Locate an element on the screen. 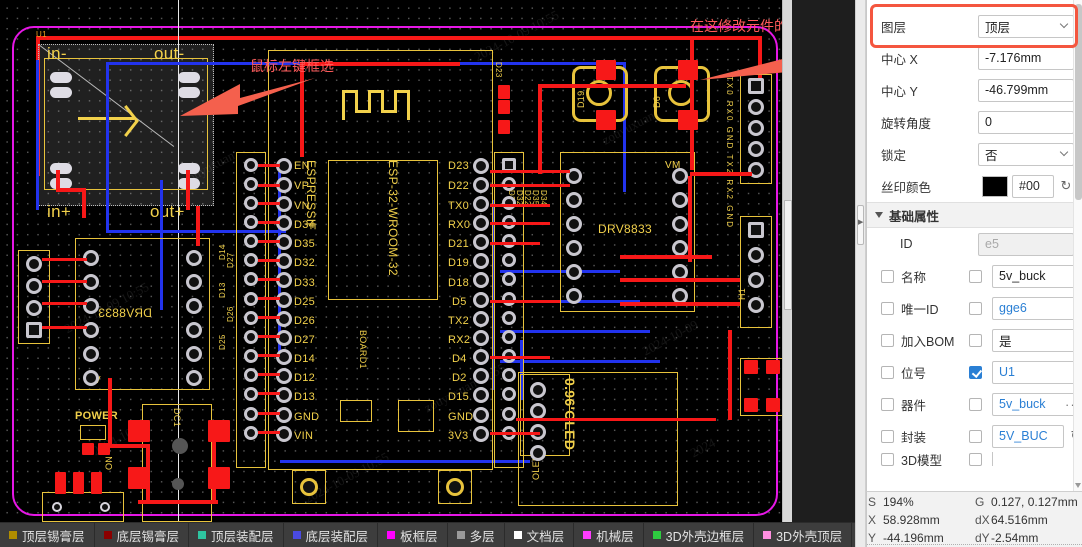  property-row-lock: 锁定 否 is located at coordinates (974, 154).